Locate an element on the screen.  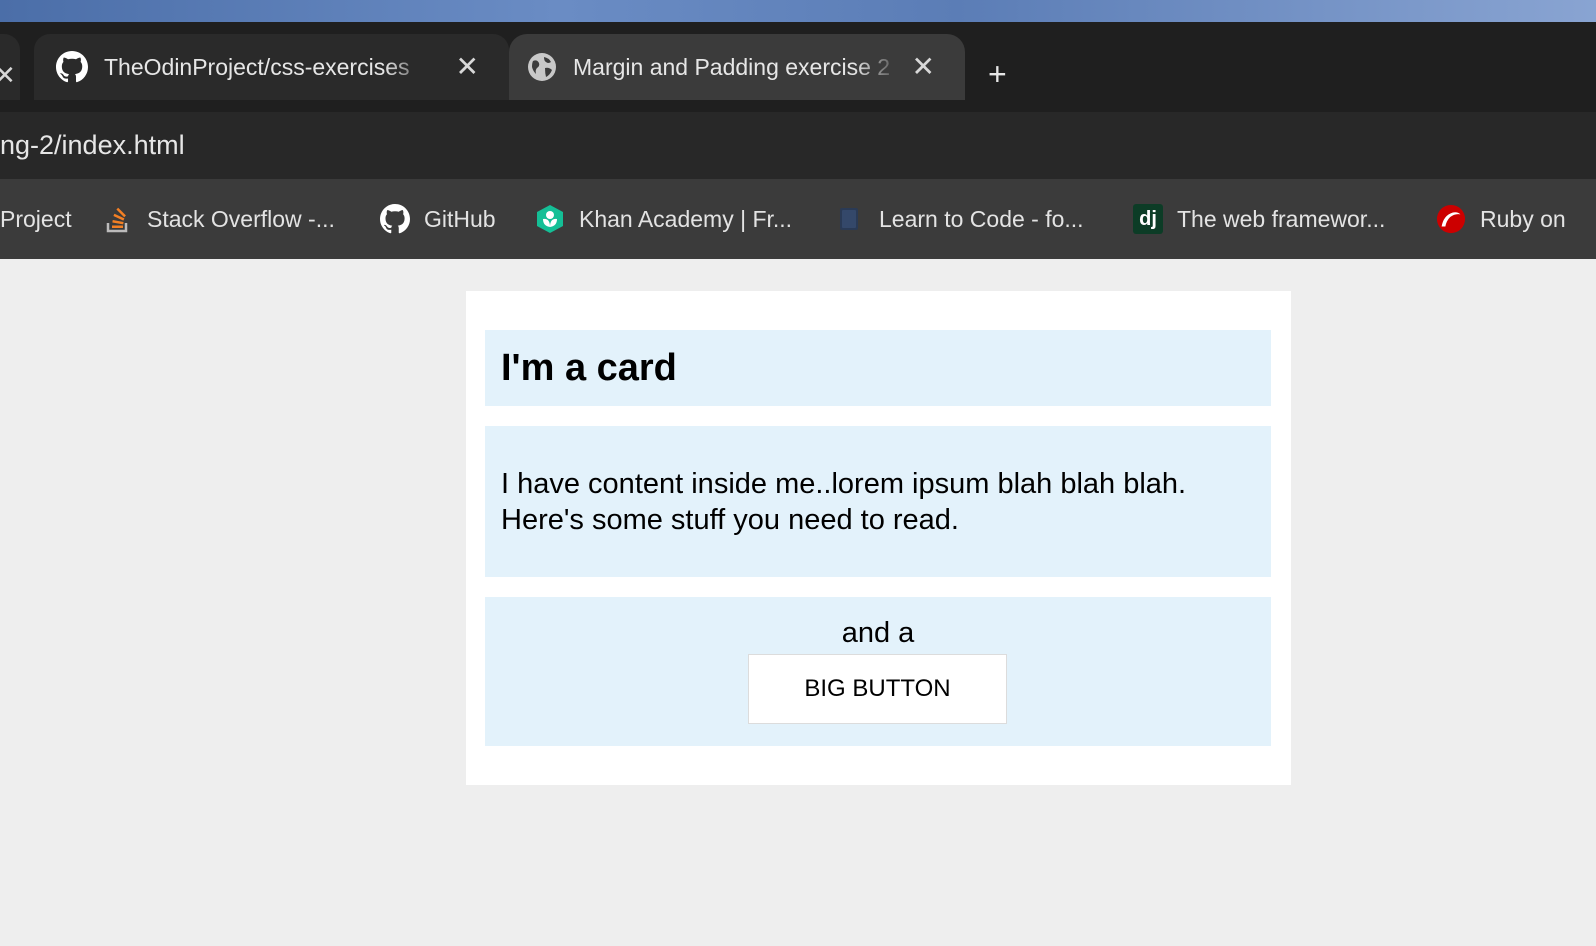
book-icon is located at coordinates (850, 219).